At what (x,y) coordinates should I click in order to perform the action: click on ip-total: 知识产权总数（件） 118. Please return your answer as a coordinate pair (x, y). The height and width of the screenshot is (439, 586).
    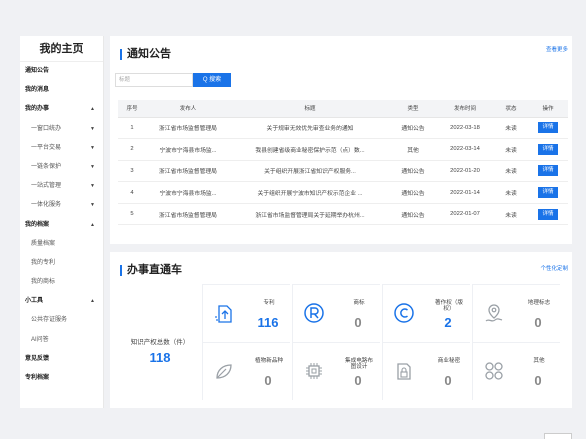
    Looking at the image, I should click on (160, 350).